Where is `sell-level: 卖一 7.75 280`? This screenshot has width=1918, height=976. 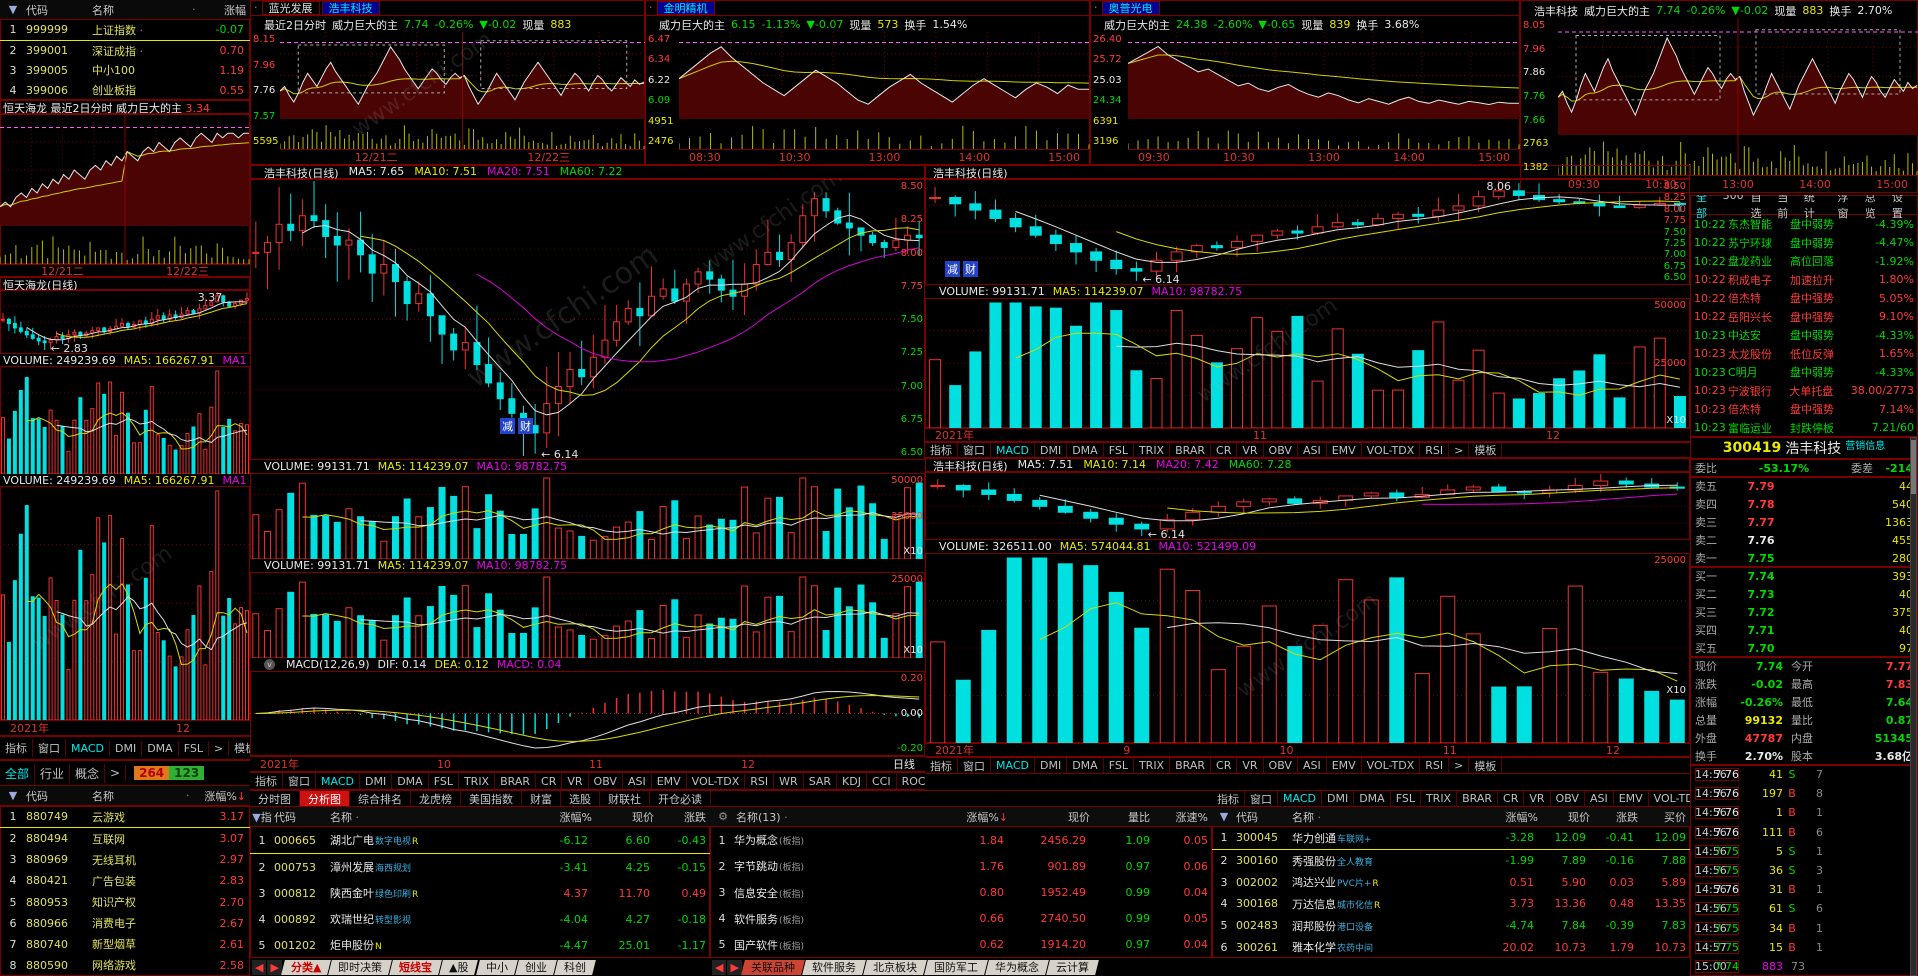
sell-level: 卖一 7.75 280 is located at coordinates (1804, 558).